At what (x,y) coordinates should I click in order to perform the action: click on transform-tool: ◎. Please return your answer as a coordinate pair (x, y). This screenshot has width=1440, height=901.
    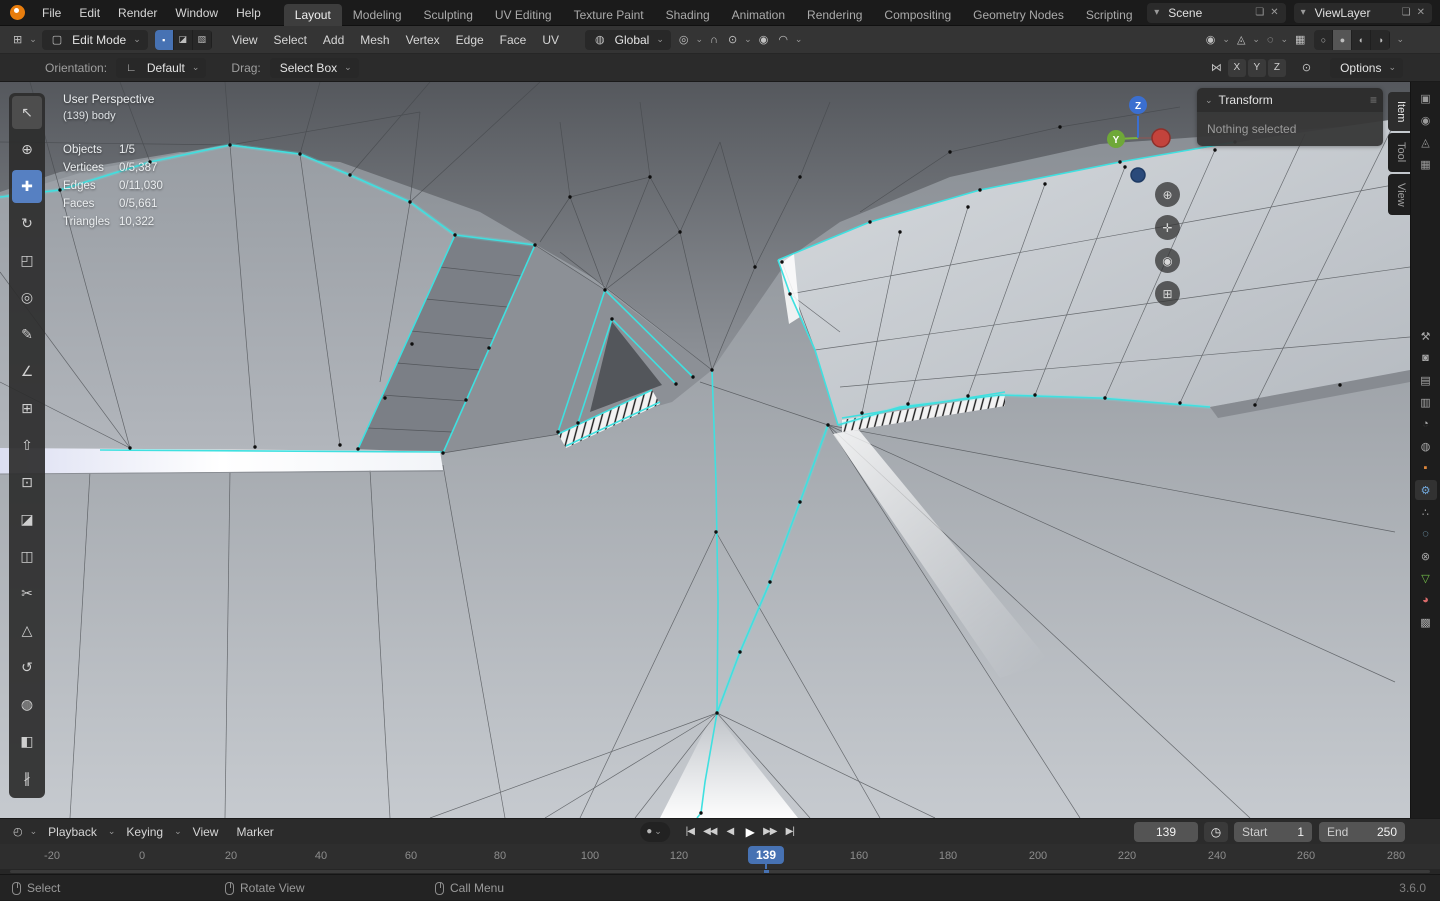
    Looking at the image, I should click on (27, 297).